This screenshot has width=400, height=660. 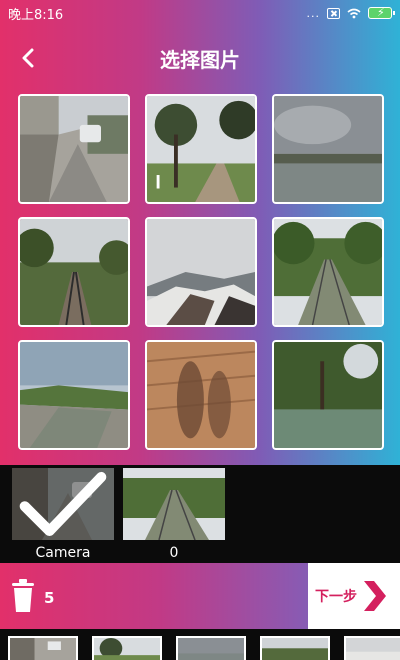 What do you see at coordinates (375, 596) in the screenshot?
I see `chevron-right-icon` at bounding box center [375, 596].